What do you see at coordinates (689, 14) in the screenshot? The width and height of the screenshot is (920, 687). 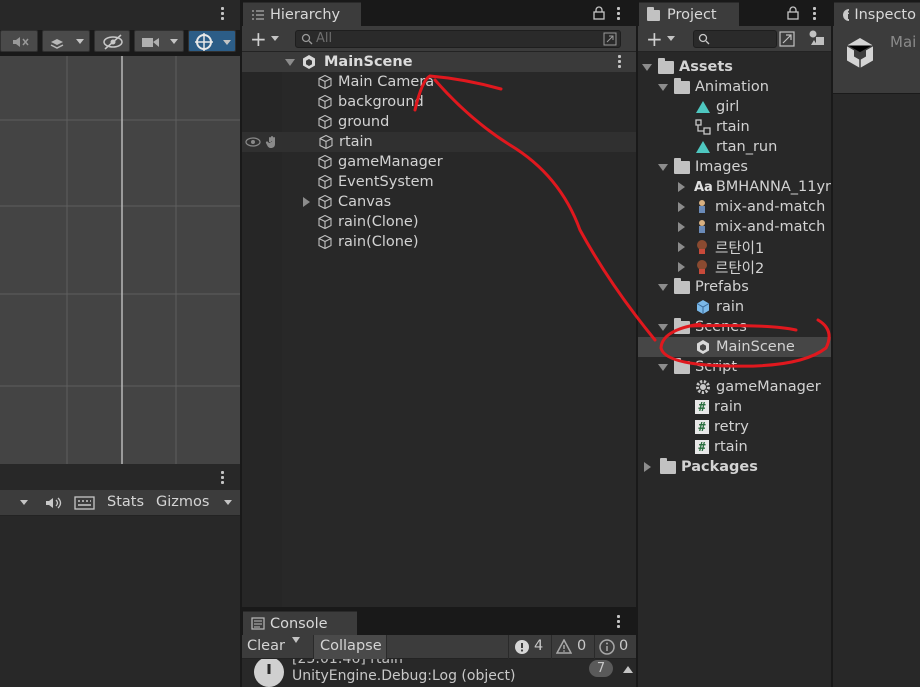 I see `tab-project: Project` at bounding box center [689, 14].